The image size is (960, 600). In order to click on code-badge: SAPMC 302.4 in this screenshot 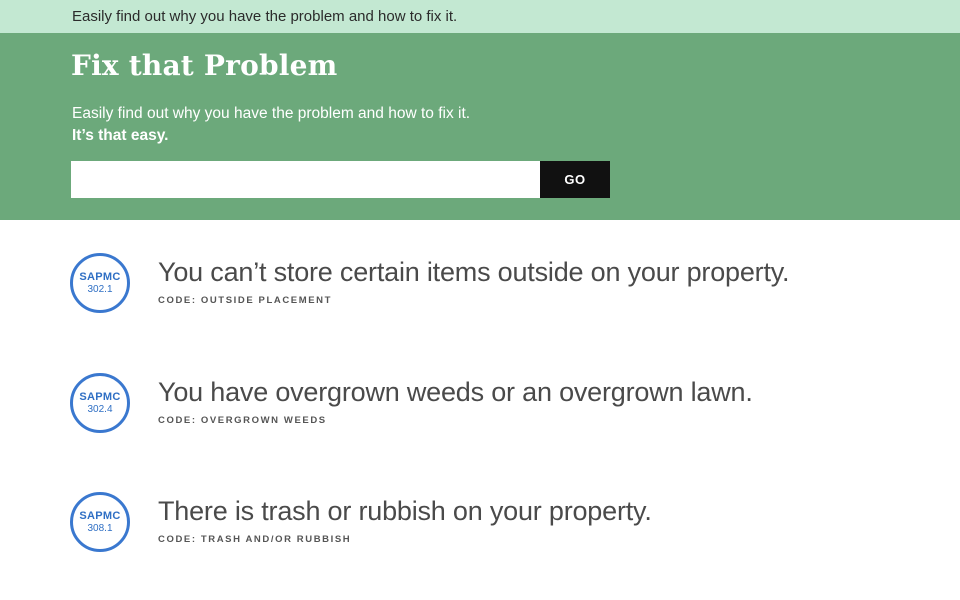, I will do `click(100, 403)`.